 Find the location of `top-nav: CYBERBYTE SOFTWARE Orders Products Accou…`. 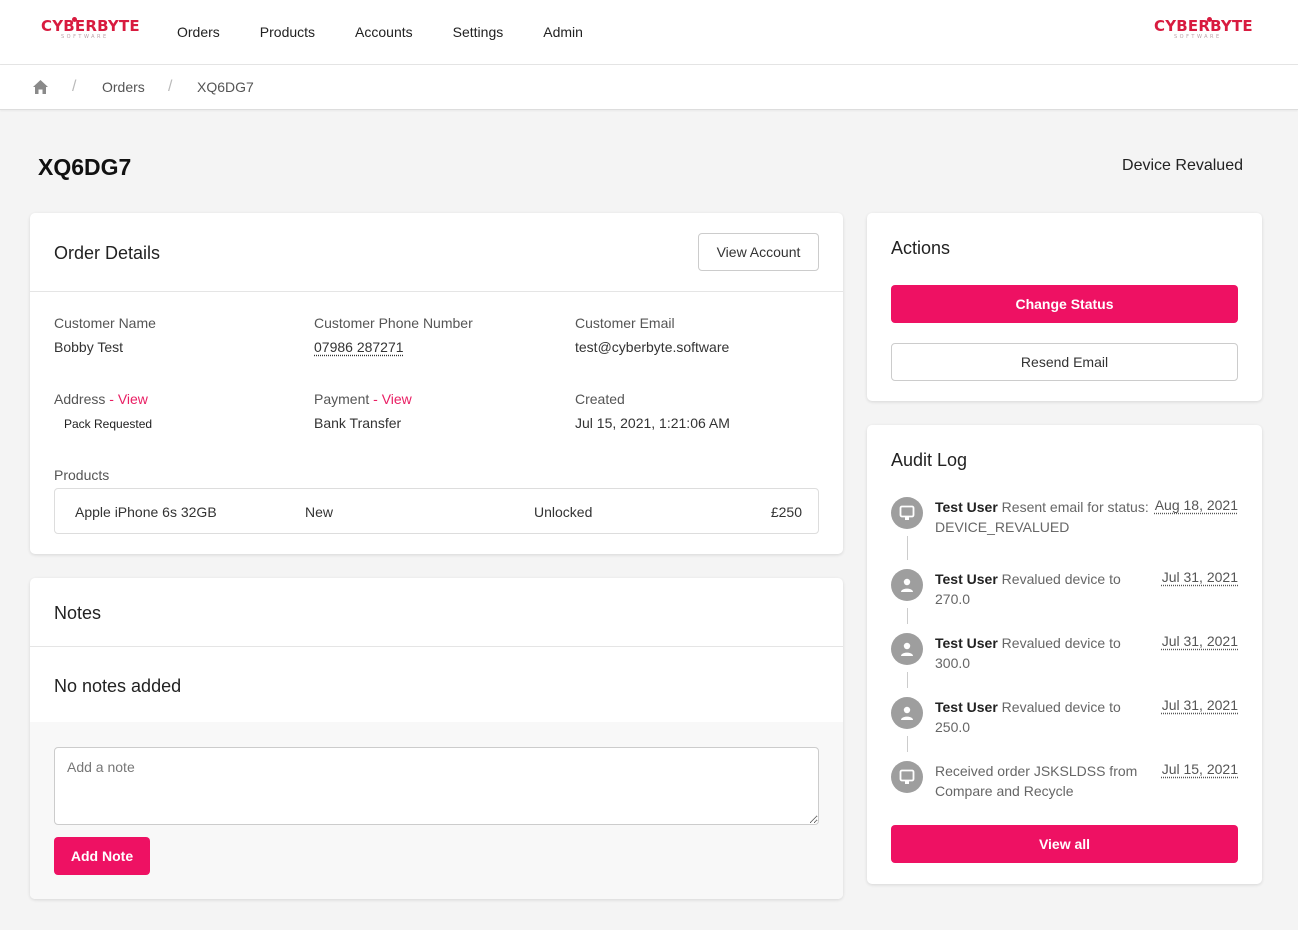

top-nav: CYBERBYTE SOFTWARE Orders Products Accou… is located at coordinates (649, 32).